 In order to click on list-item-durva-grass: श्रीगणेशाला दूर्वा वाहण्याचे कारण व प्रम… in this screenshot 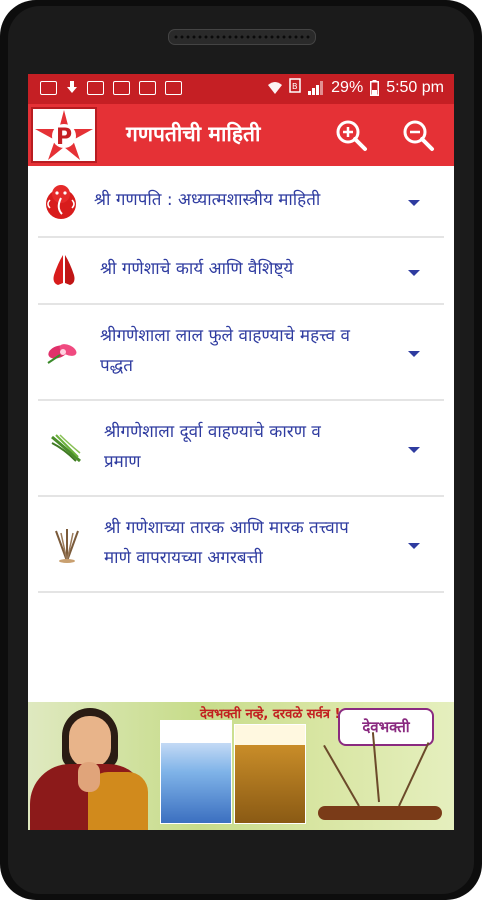, I will do `click(241, 449)`.